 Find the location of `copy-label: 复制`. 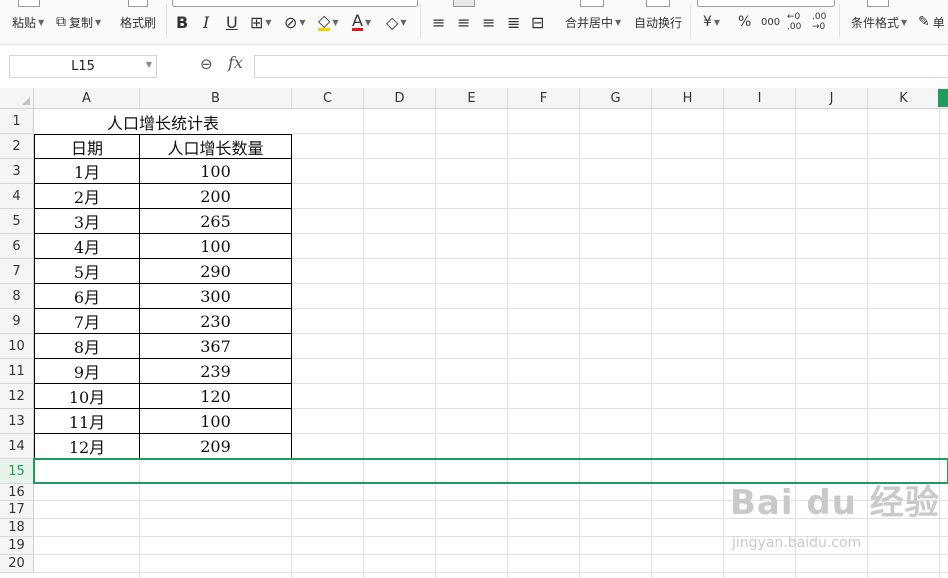

copy-label: 复制 is located at coordinates (81, 22).